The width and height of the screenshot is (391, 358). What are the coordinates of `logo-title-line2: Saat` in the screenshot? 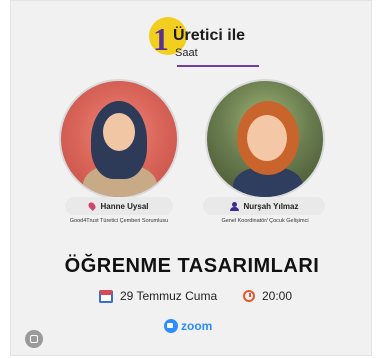 It's located at (186, 53).